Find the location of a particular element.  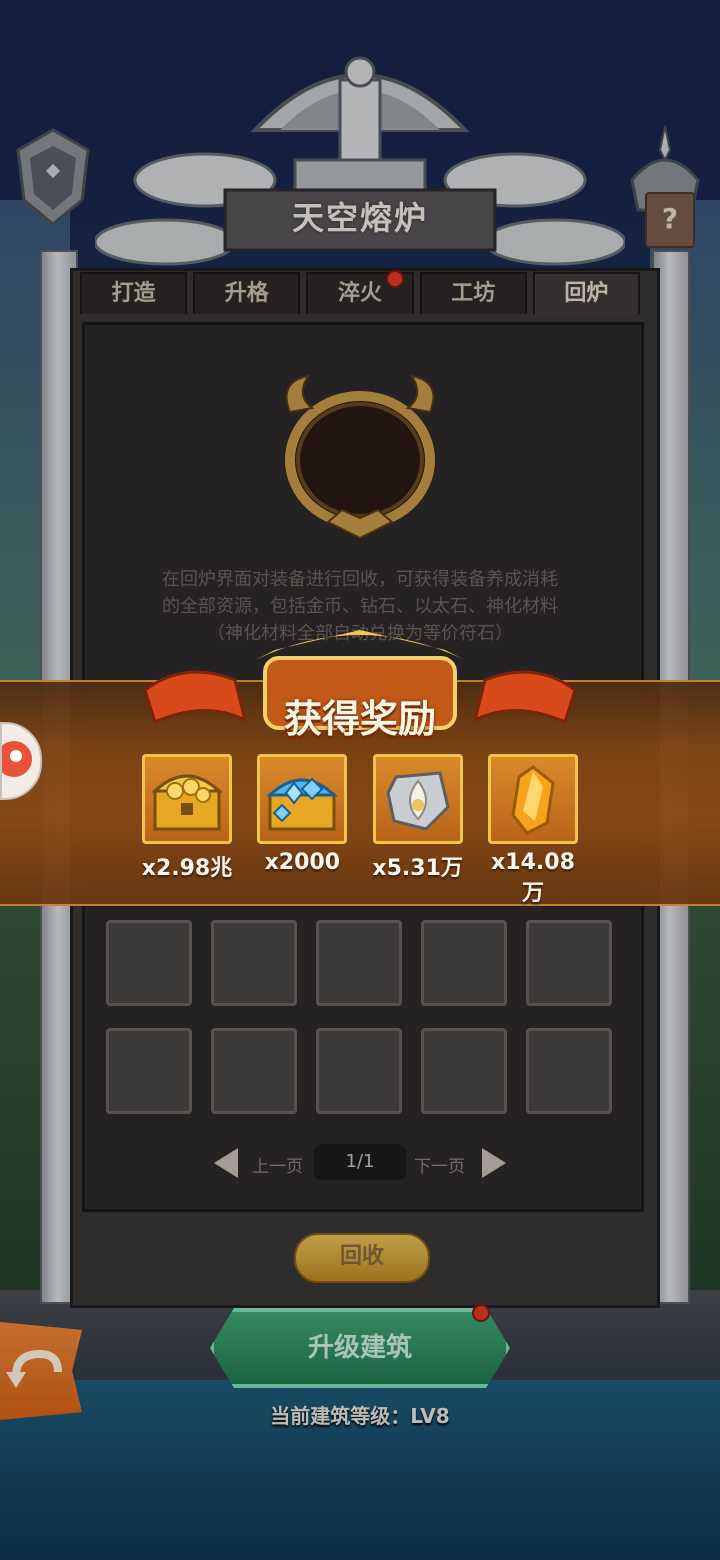

rune-crystal-icon is located at coordinates (532, 799).